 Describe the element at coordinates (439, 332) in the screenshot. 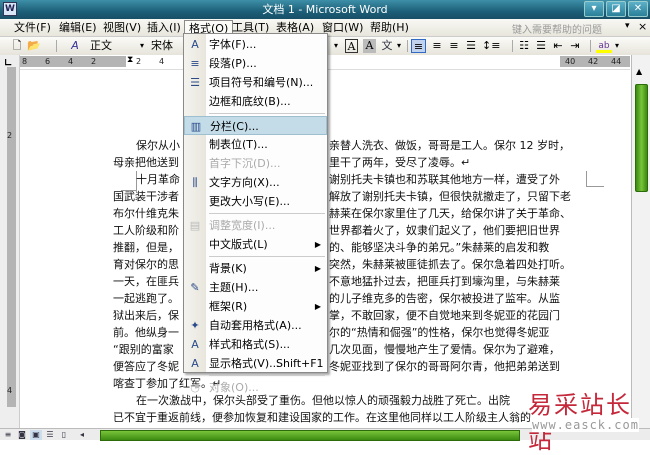

I see `text-line: 尔的“热情和倔强”的性格，保尔也觉得冬妮亚` at that location.